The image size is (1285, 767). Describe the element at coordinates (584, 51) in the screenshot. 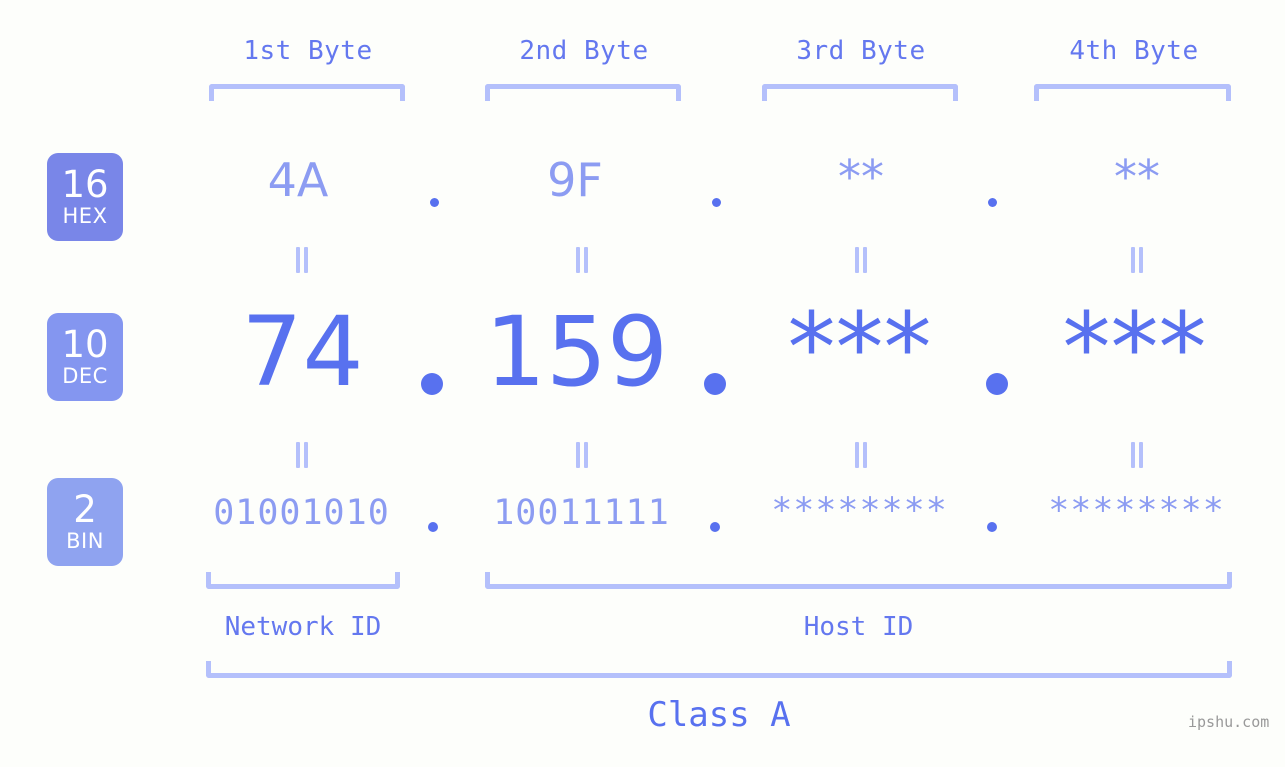

I see `byte-header-2: 2nd Byte` at that location.